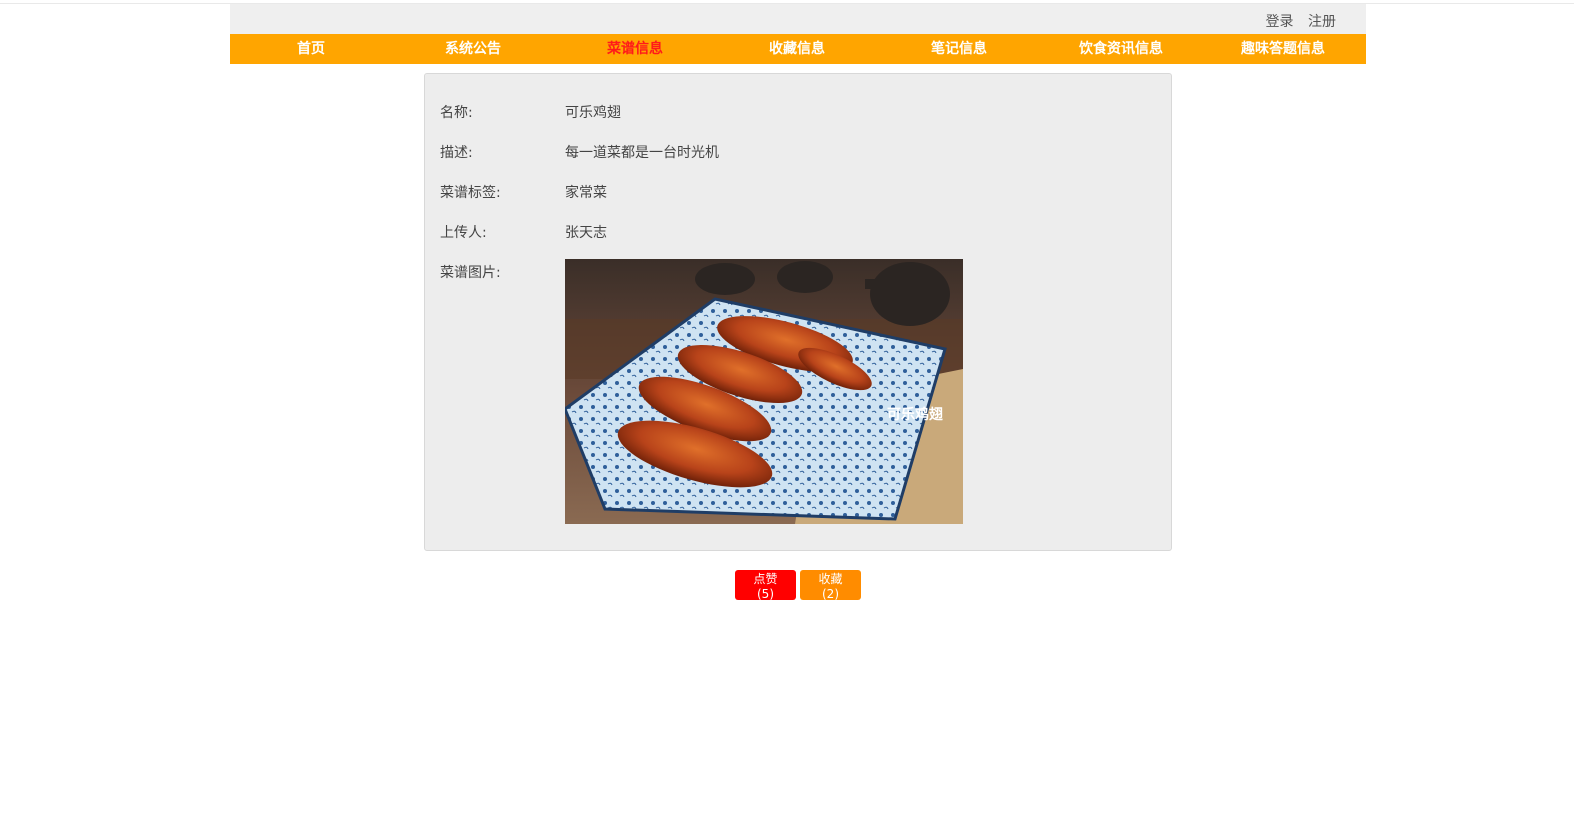 The height and width of the screenshot is (831, 1574). Describe the element at coordinates (642, 153) in the screenshot. I see `desc-value: 每一道菜都是一台时光机` at that location.